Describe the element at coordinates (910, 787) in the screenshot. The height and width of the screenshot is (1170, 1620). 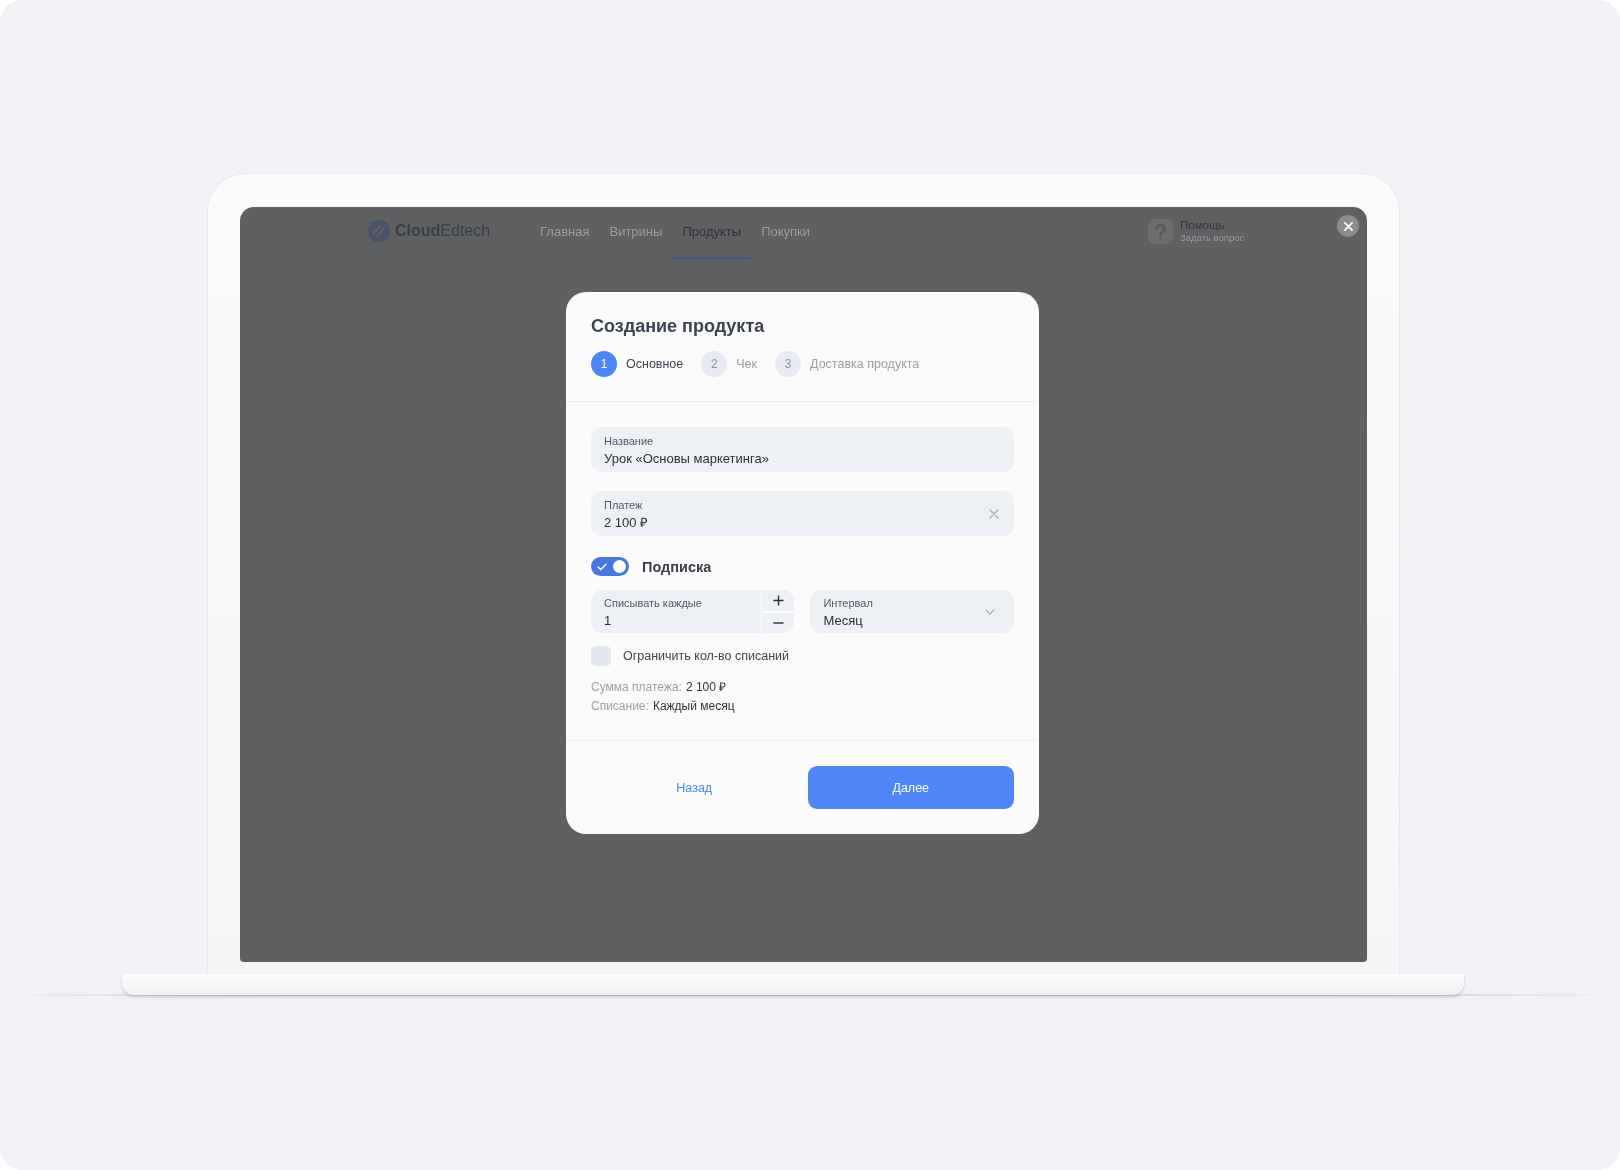
I see `next-button: Далее` at that location.